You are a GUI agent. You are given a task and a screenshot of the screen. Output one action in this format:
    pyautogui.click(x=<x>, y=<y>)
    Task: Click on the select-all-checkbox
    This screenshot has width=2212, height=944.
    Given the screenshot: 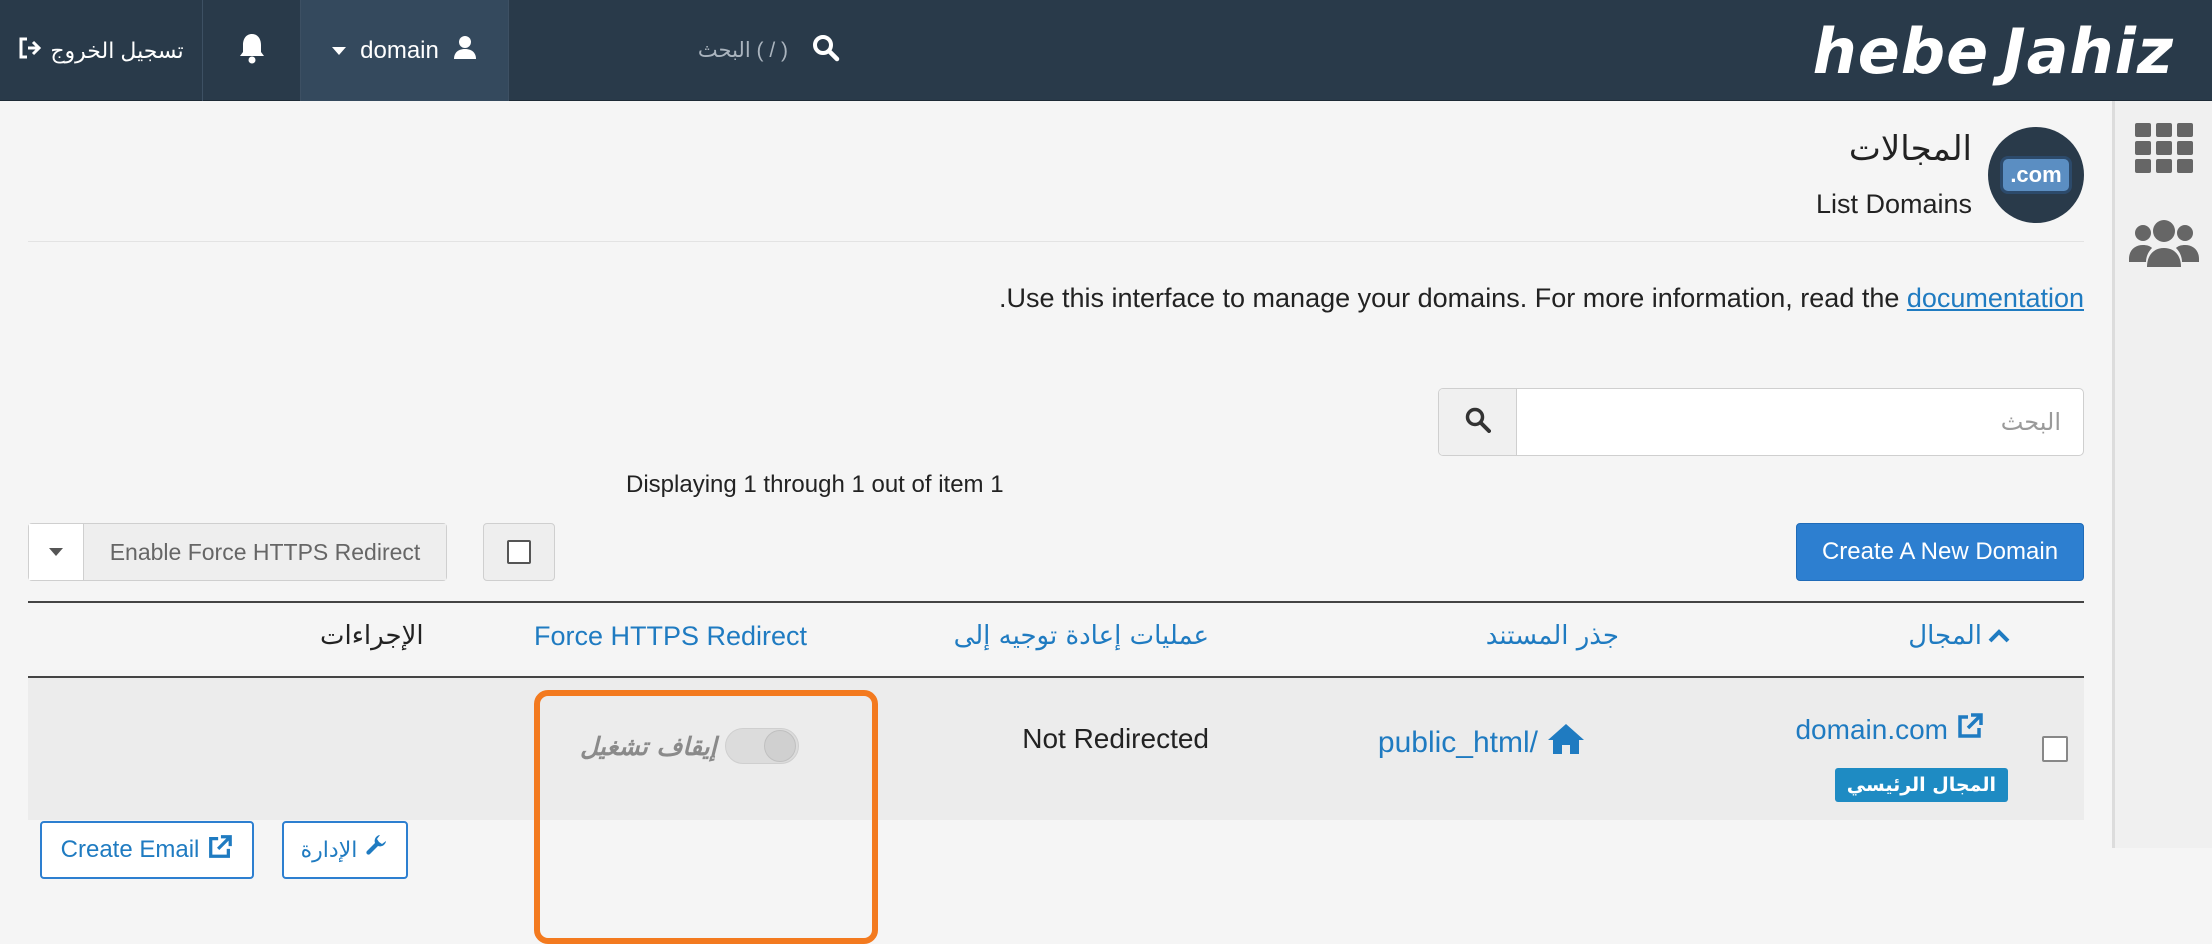 What is the action you would take?
    pyautogui.click(x=519, y=552)
    